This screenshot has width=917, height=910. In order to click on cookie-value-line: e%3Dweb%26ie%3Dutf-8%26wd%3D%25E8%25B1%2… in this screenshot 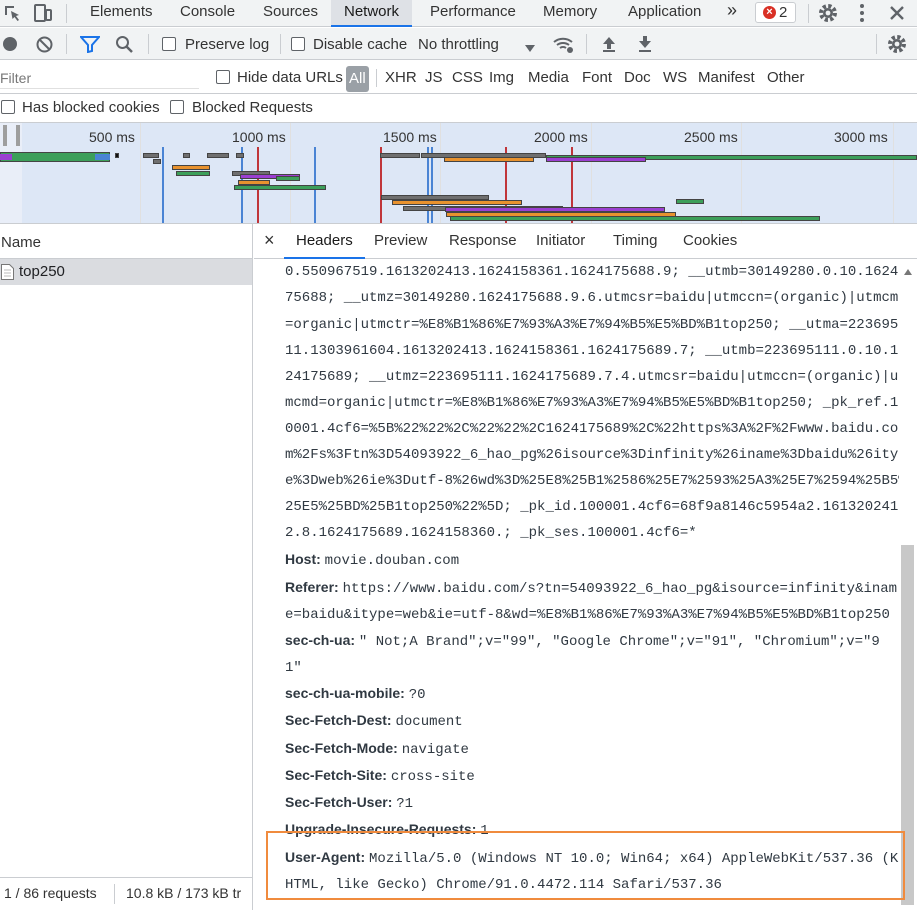, I will do `click(592, 481)`.